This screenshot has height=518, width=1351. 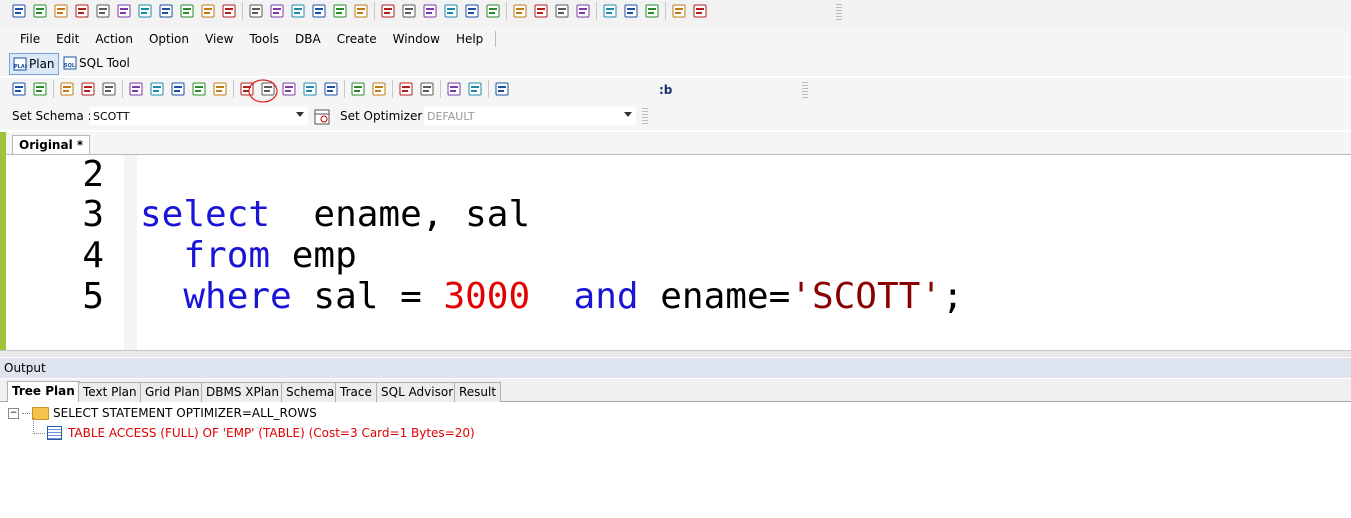 I want to click on tool-icon, so click(x=519, y=10).